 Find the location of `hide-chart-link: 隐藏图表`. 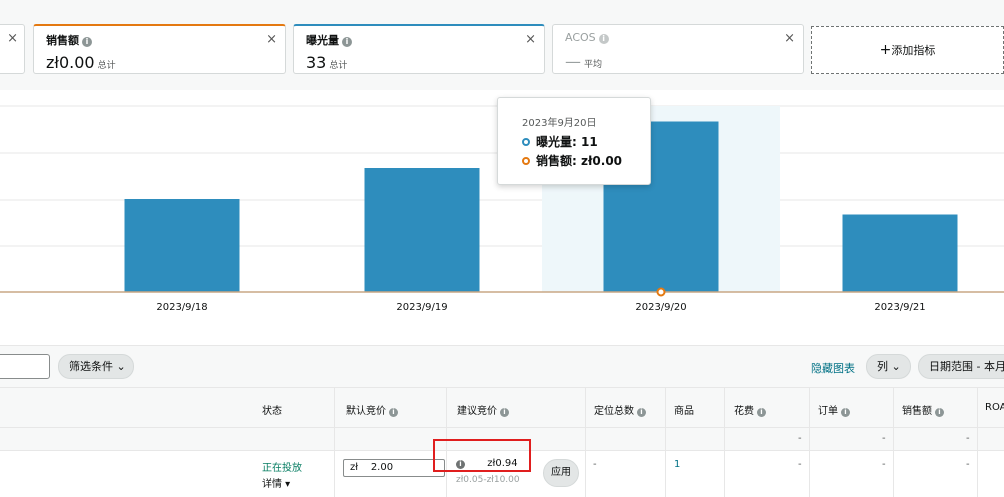

hide-chart-link: 隐藏图表 is located at coordinates (833, 368).